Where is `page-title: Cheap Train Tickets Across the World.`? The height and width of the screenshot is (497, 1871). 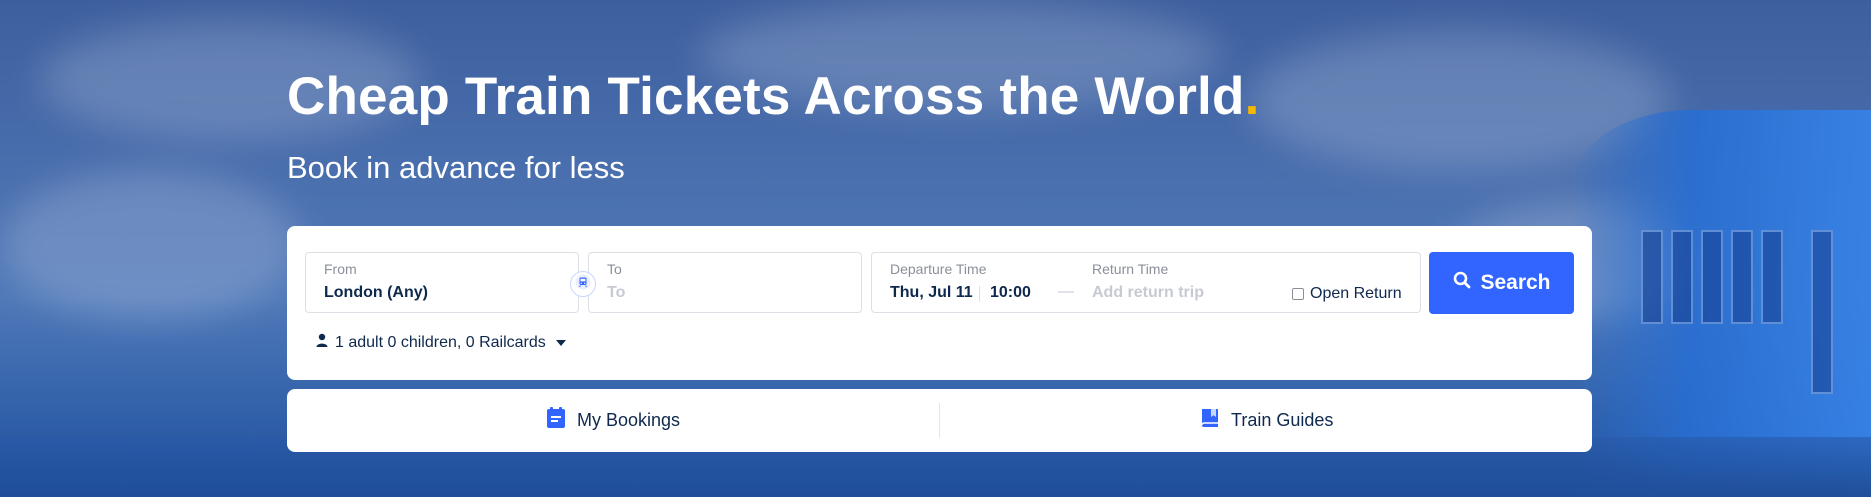 page-title: Cheap Train Tickets Across the World. is located at coordinates (773, 96).